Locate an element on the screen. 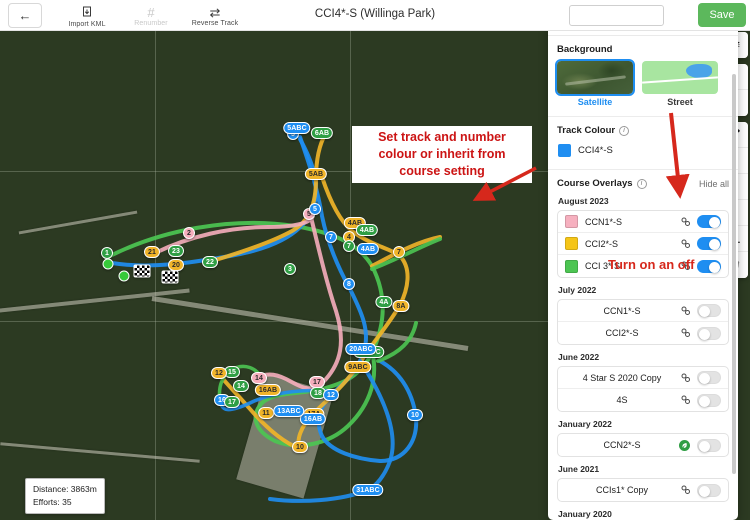 The height and width of the screenshot is (520, 750). map-marker: 8A is located at coordinates (401, 306).